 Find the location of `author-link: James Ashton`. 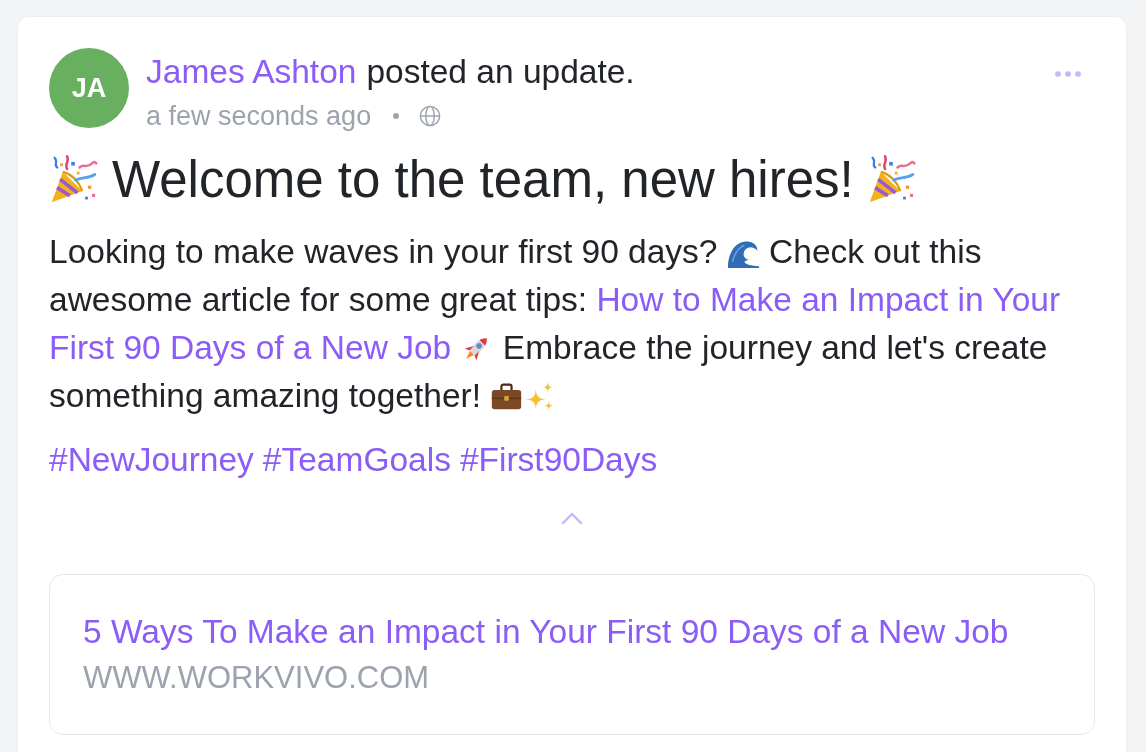

author-link: James Ashton is located at coordinates (251, 72).